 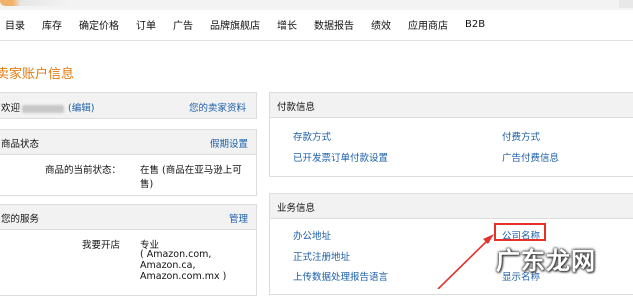 What do you see at coordinates (546, 260) in the screenshot?
I see `watermark-logo: 广东龙网` at bounding box center [546, 260].